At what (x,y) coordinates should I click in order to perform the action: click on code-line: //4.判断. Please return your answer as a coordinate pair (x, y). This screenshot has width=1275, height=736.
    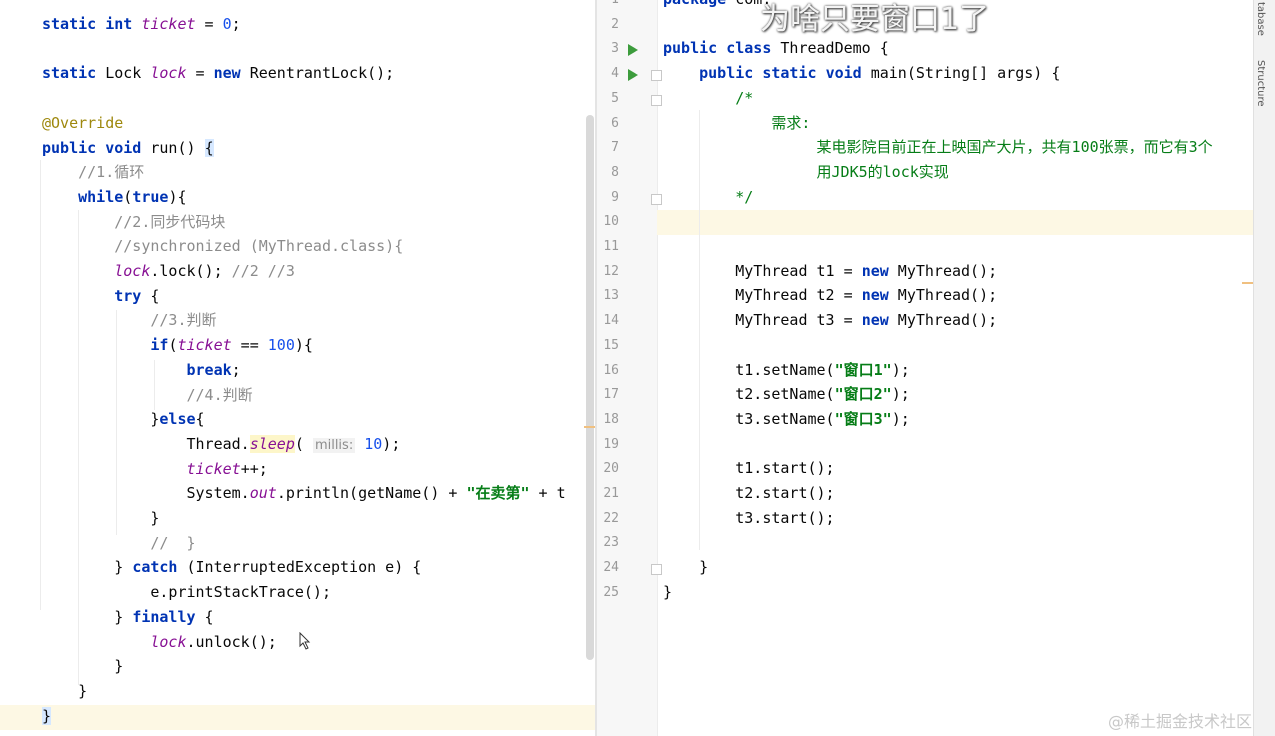
    Looking at the image, I should click on (319, 395).